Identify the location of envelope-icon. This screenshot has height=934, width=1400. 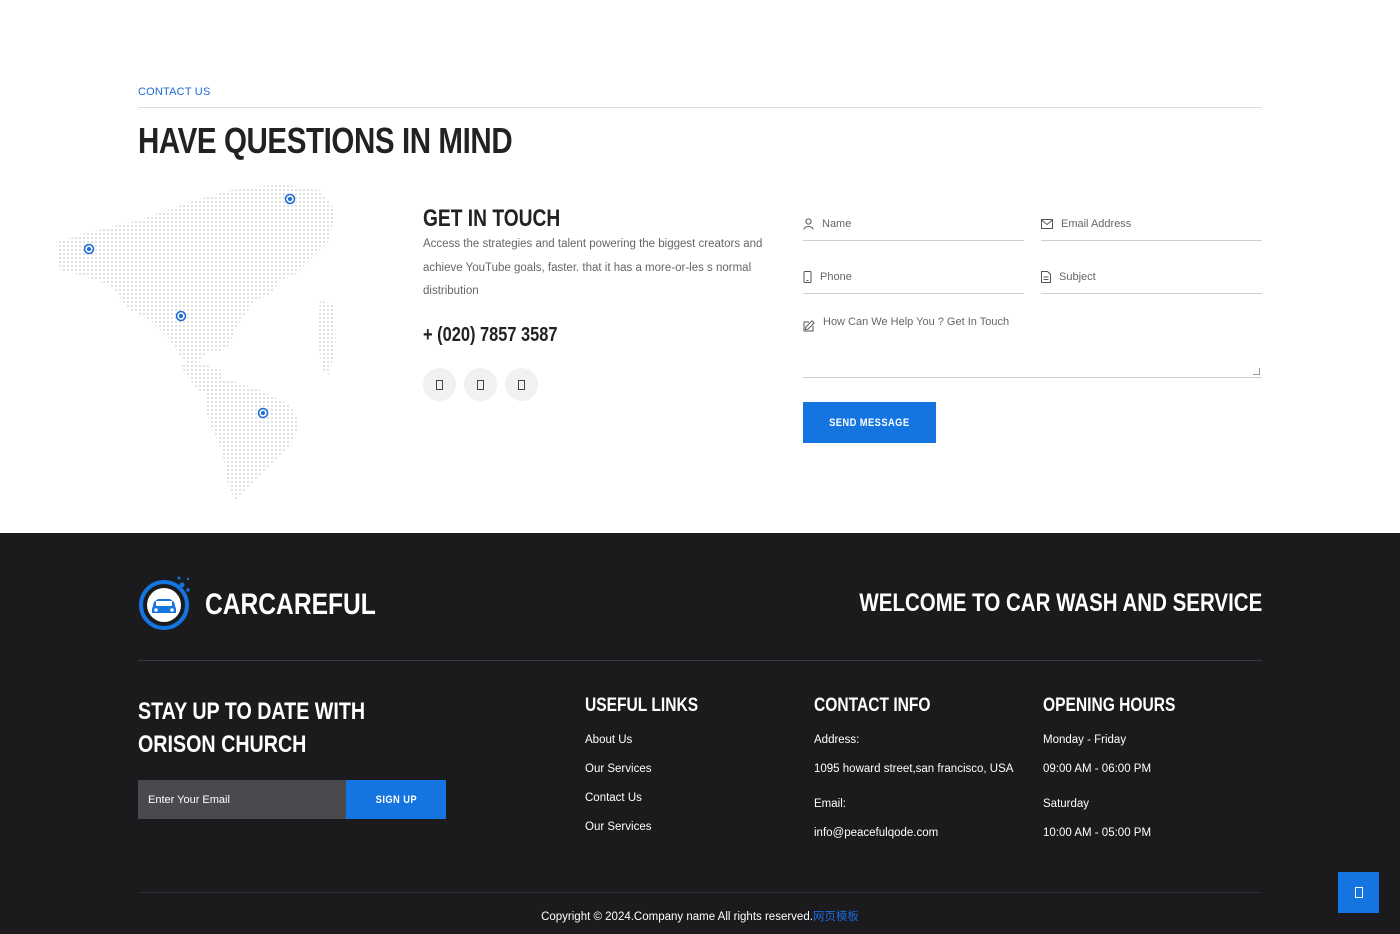
(1047, 224).